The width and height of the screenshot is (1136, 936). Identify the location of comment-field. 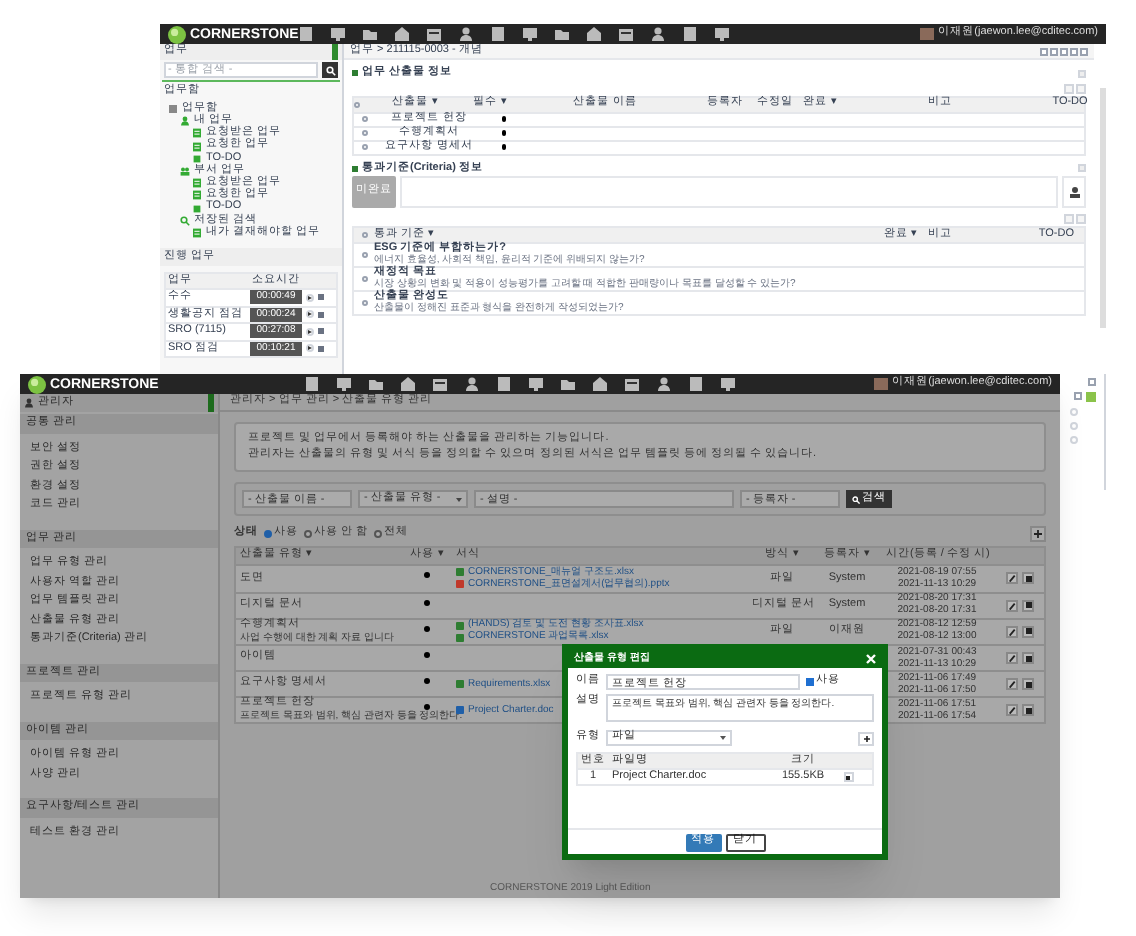
(729, 192).